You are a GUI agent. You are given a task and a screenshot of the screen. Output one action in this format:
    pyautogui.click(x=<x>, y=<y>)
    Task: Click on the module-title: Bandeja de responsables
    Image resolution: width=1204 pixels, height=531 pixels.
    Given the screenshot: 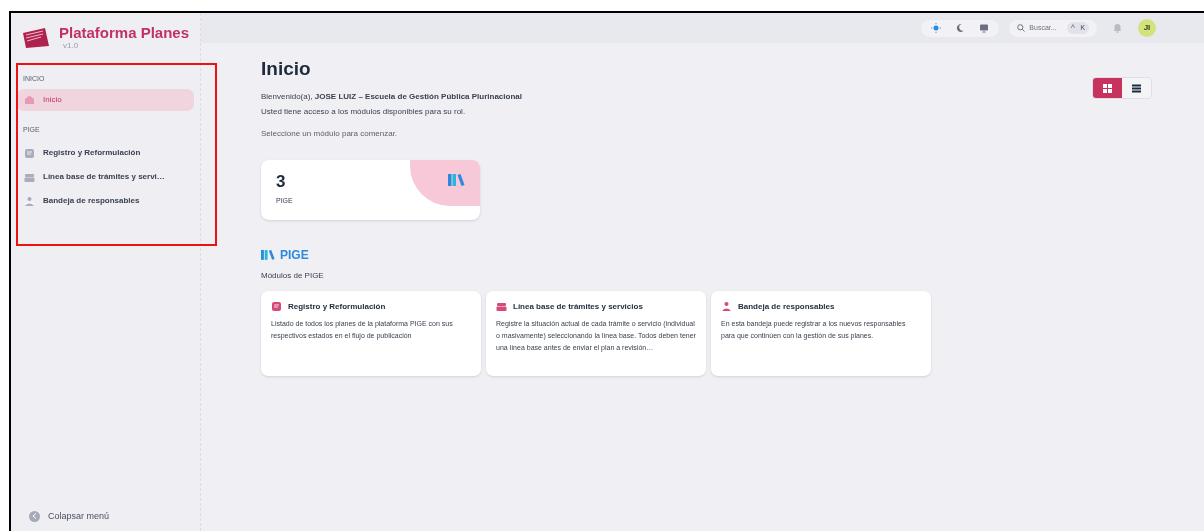 What is the action you would take?
    pyautogui.click(x=786, y=306)
    